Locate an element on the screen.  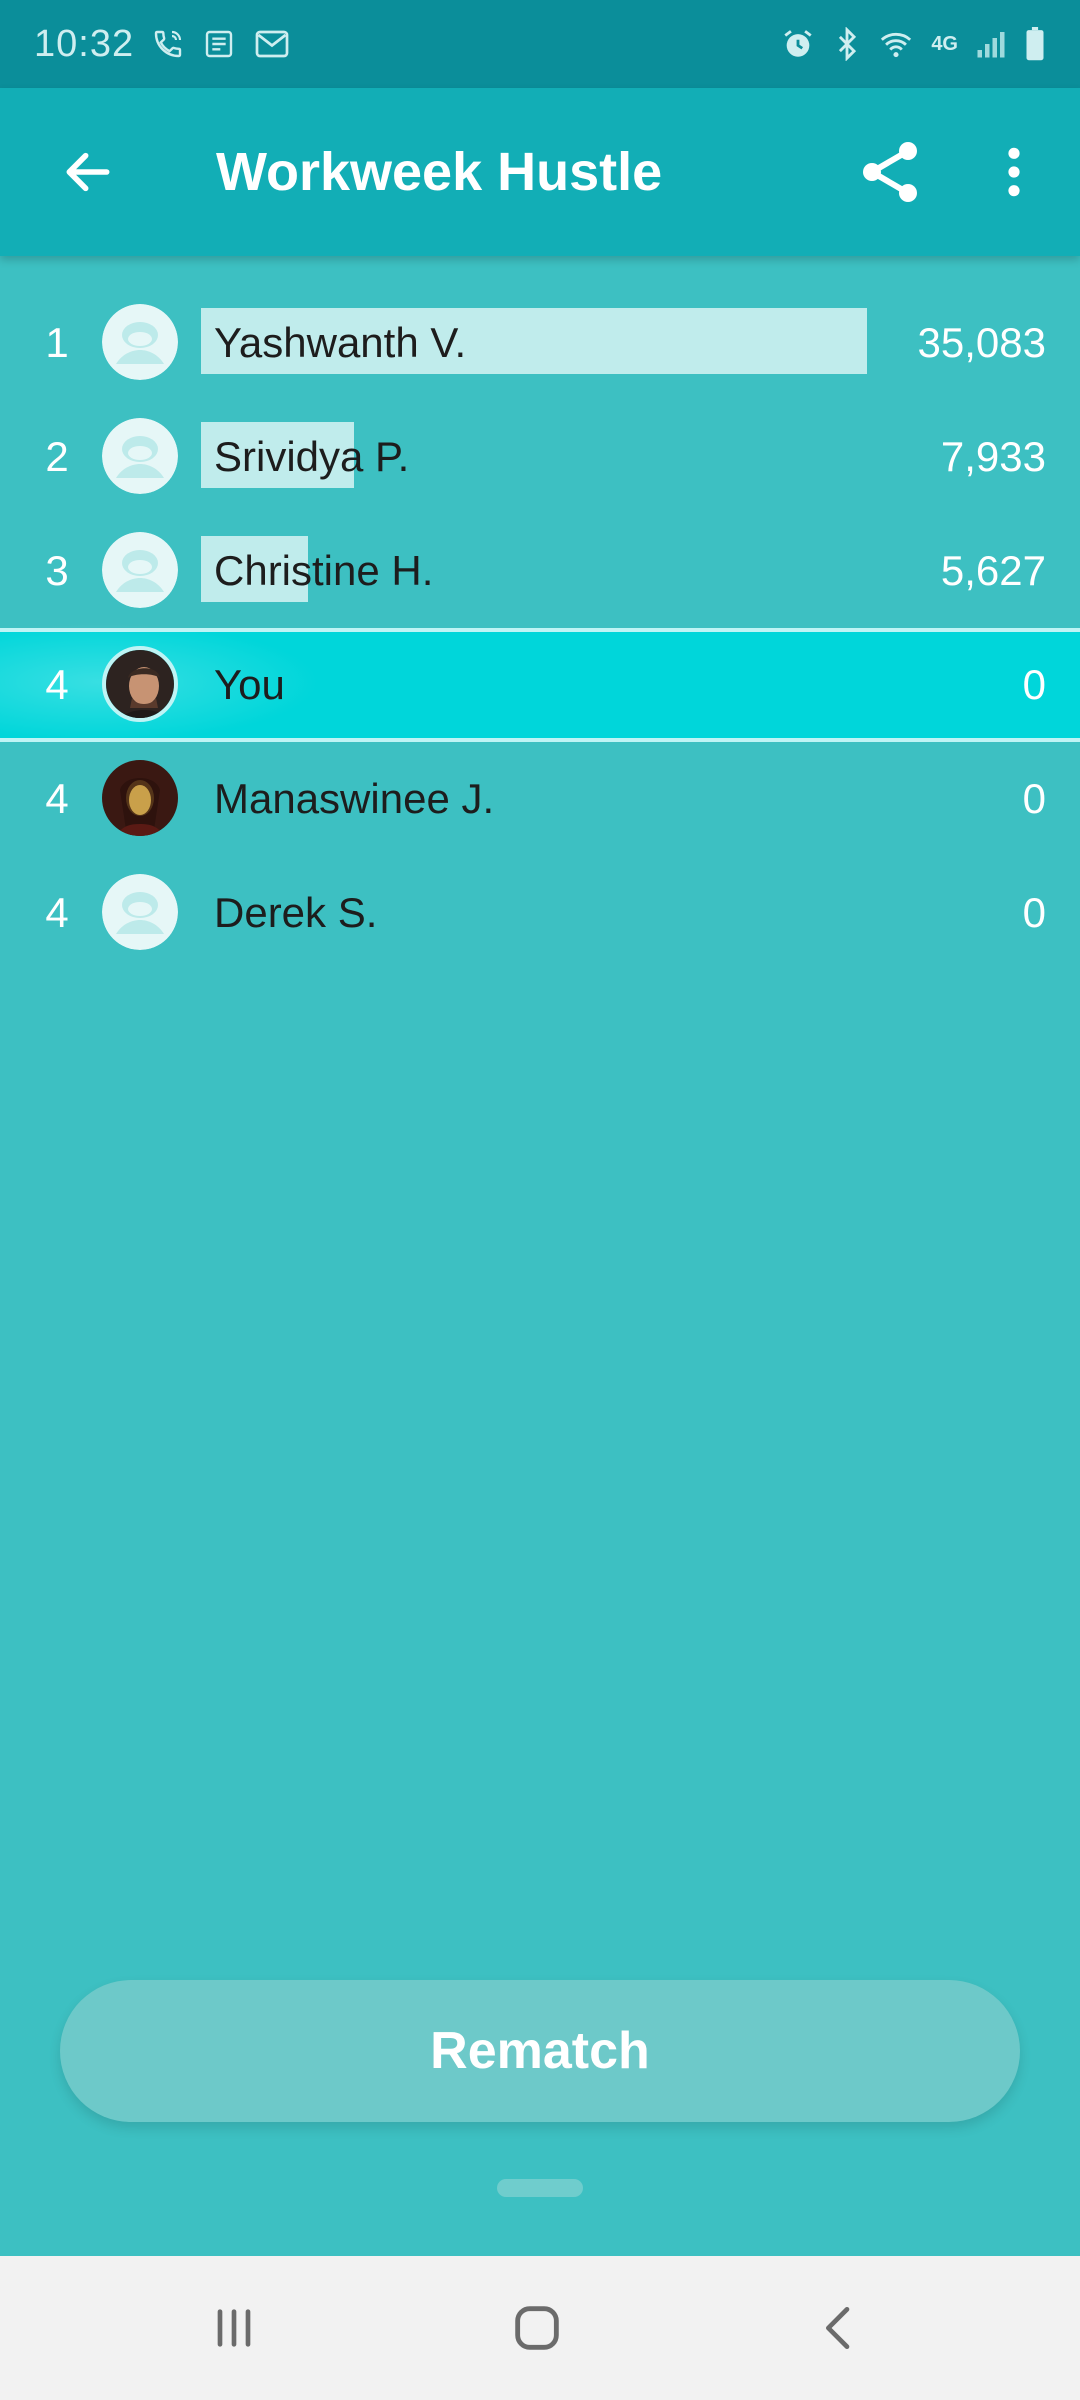
recent-apps-button is located at coordinates (234, 2328).